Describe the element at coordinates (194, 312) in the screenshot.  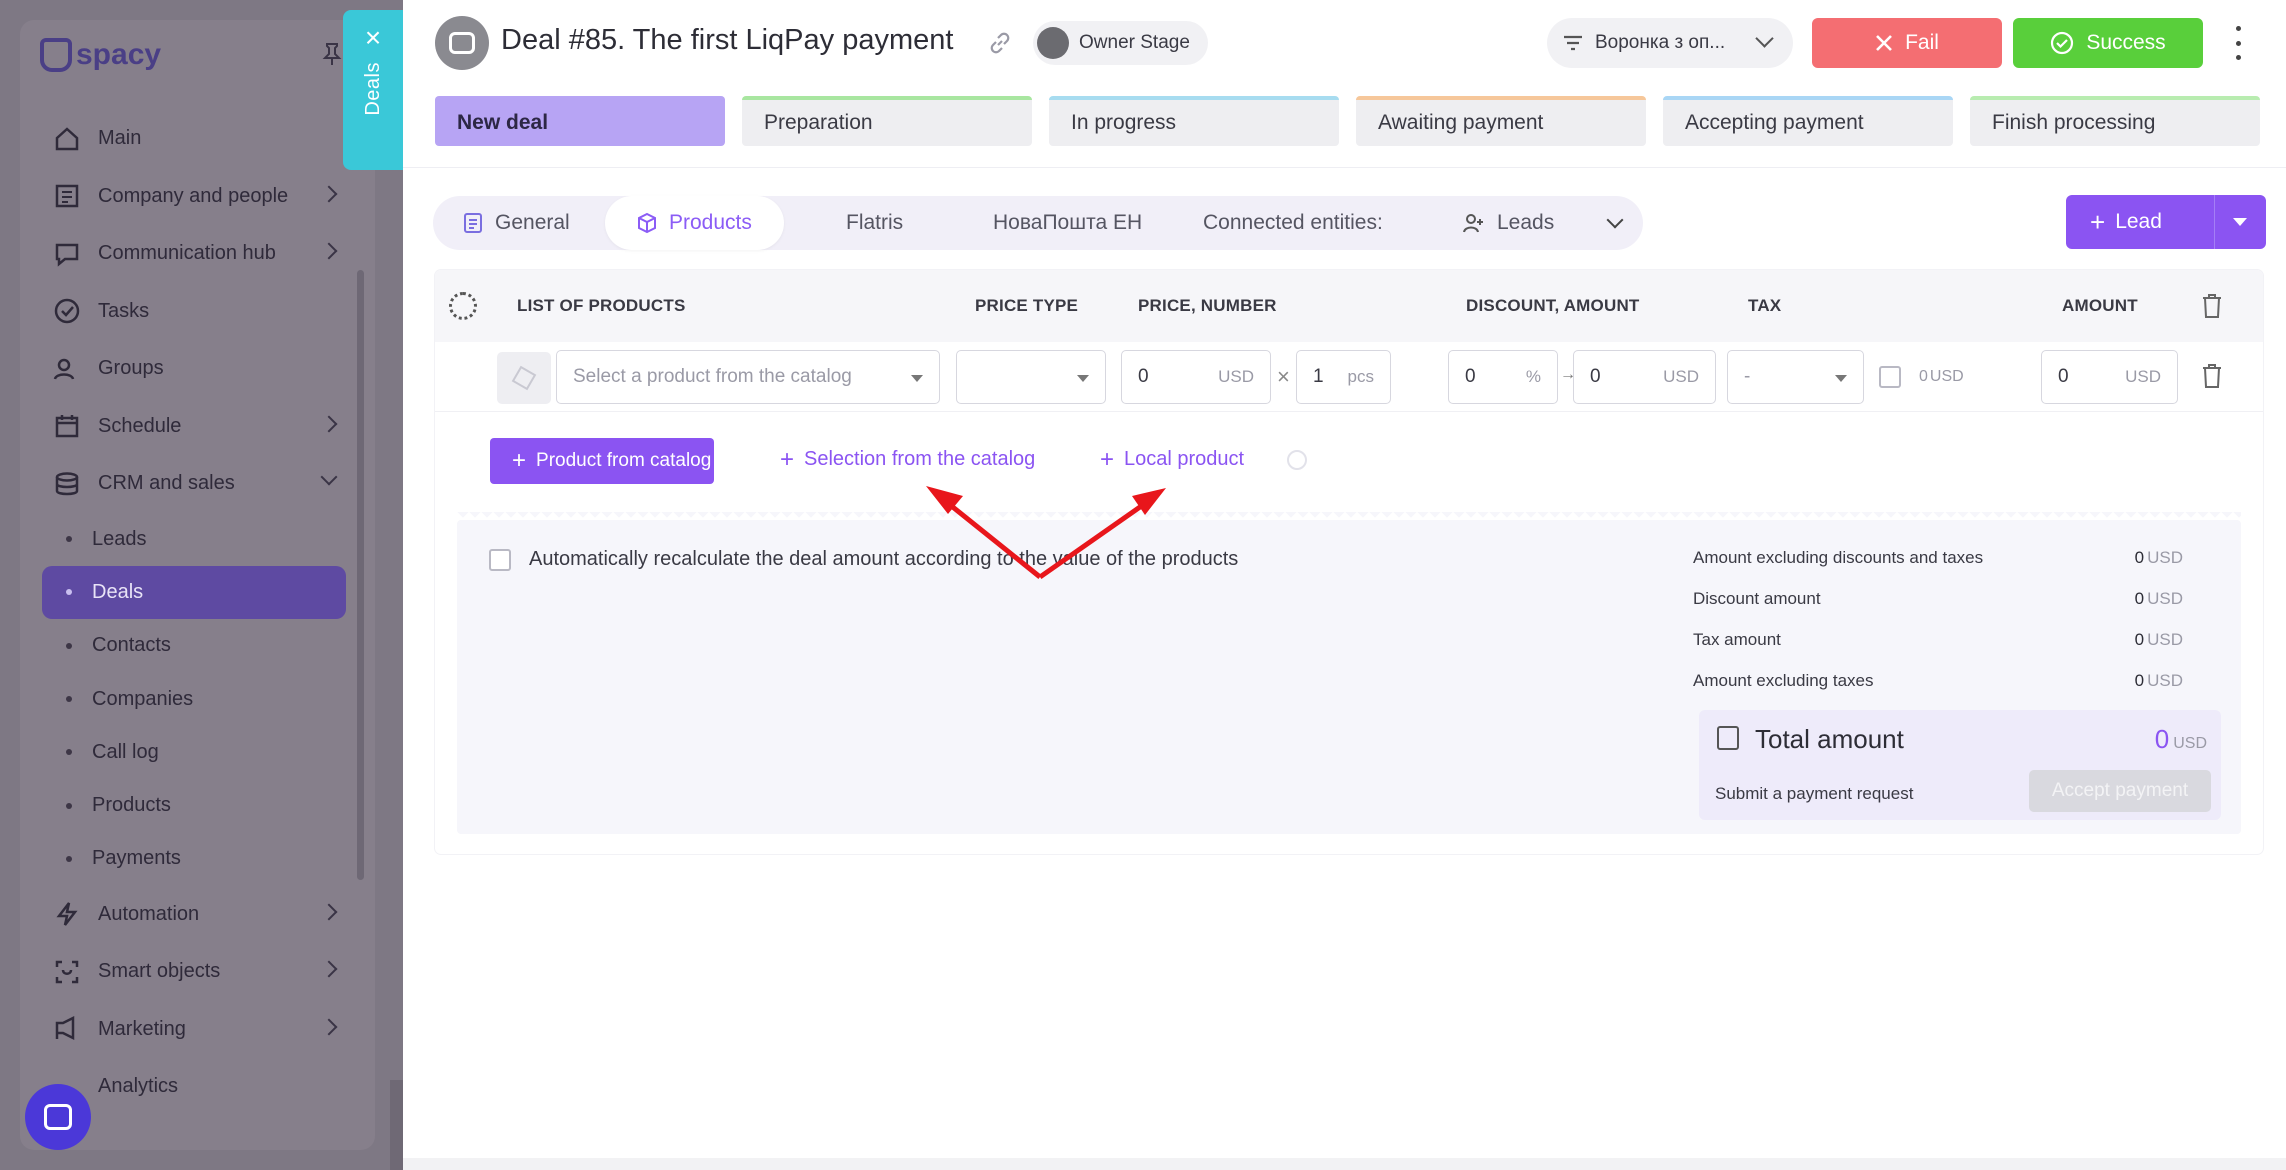
I see `sidebar-item-tasks: Tasks` at that location.